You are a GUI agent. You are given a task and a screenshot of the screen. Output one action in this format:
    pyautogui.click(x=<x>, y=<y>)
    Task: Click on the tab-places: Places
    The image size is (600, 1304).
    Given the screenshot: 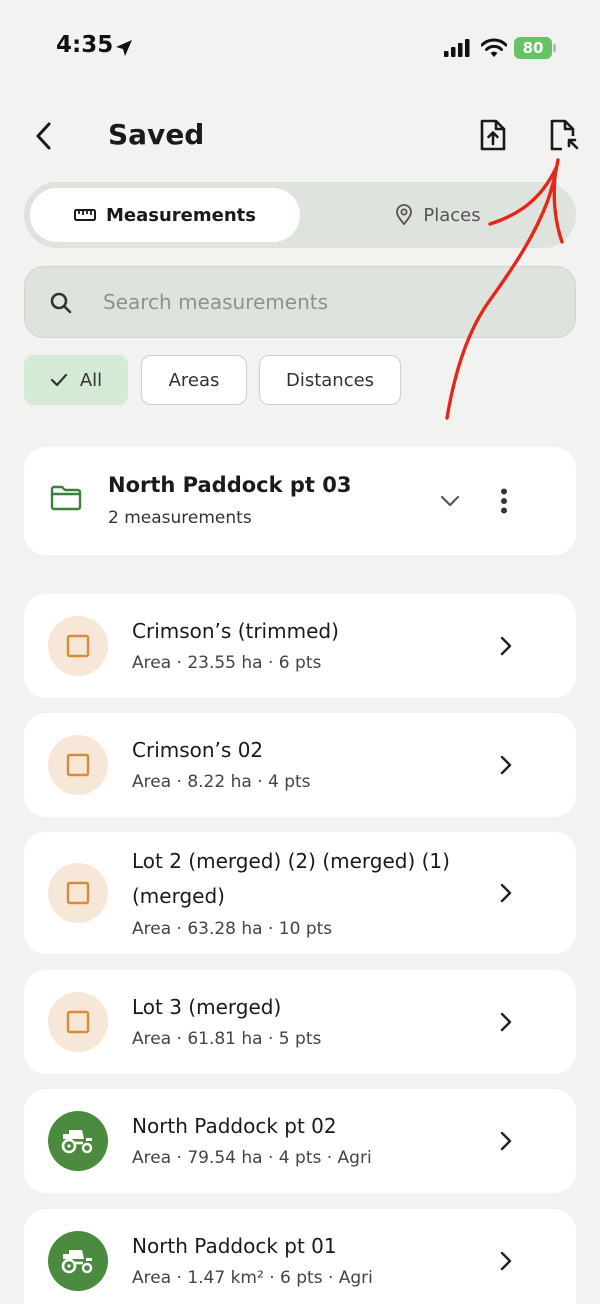 What is the action you would take?
    pyautogui.click(x=438, y=215)
    